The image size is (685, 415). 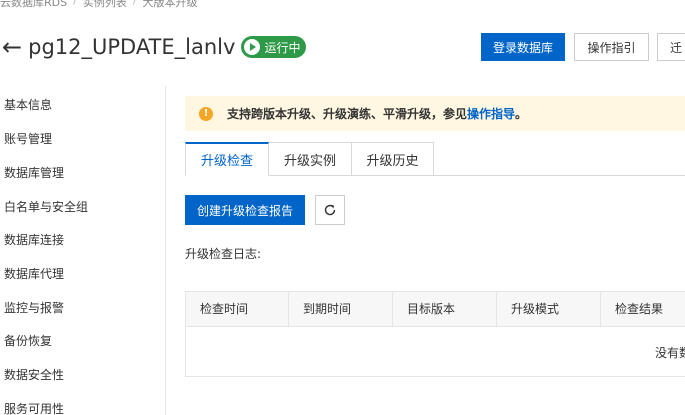 I want to click on login-database-button: 登录数据库, so click(x=523, y=47).